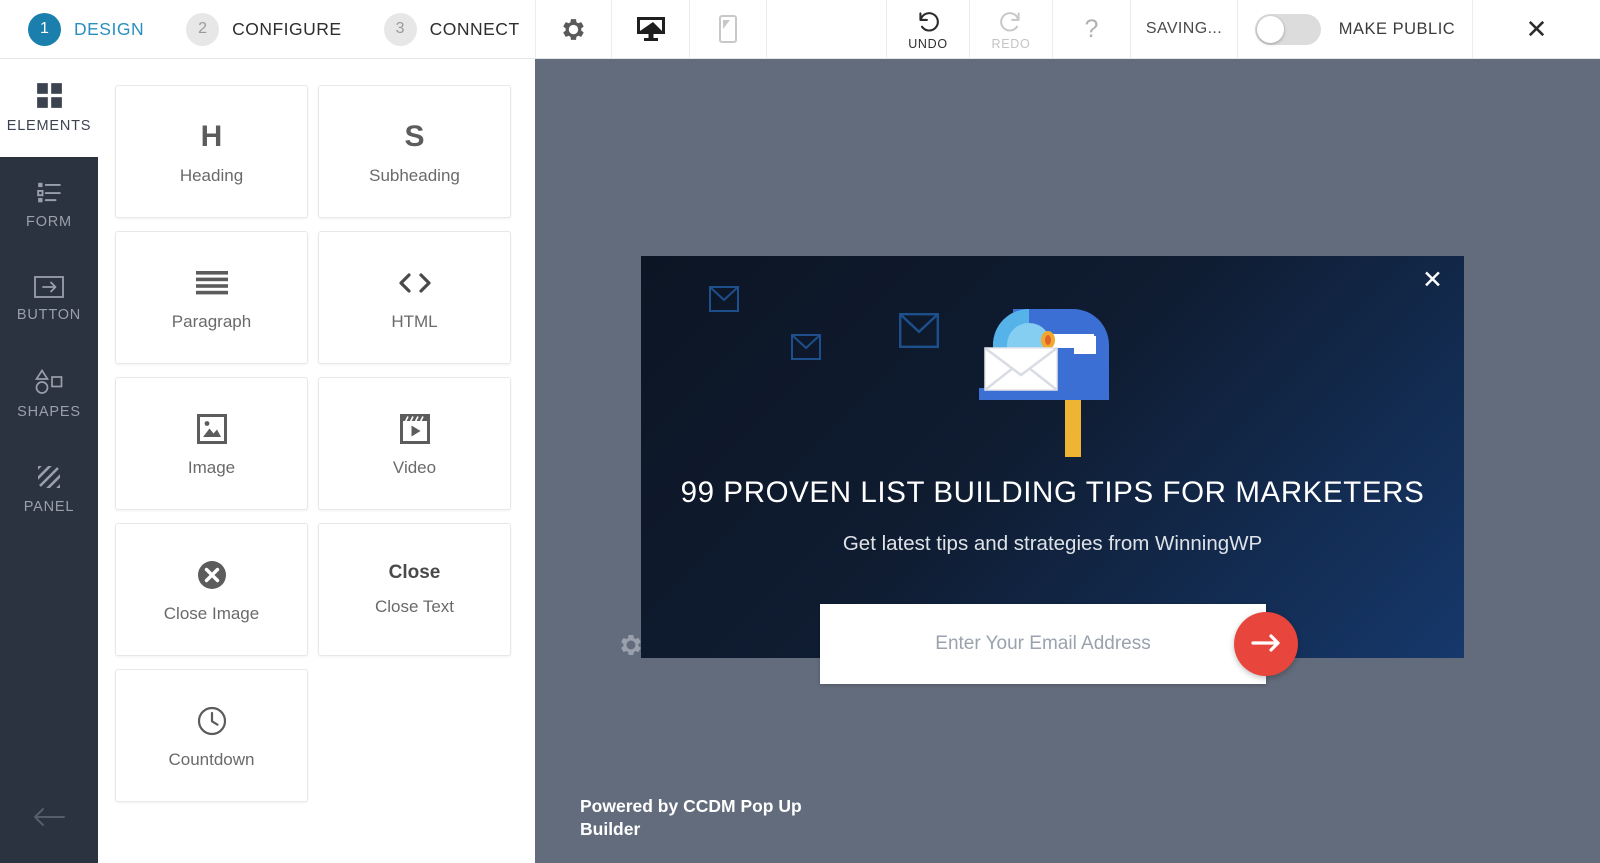 The image size is (1600, 863). I want to click on toggle-knob, so click(1270, 29).